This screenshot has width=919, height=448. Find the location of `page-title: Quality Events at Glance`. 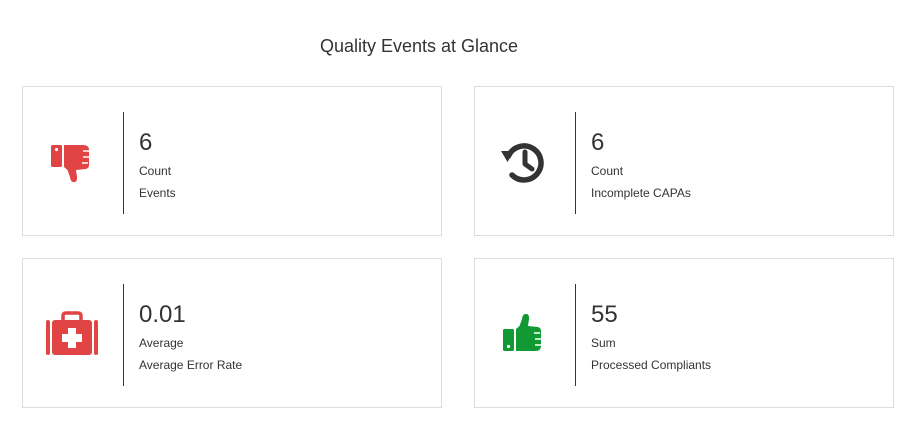

page-title: Quality Events at Glance is located at coordinates (419, 46).